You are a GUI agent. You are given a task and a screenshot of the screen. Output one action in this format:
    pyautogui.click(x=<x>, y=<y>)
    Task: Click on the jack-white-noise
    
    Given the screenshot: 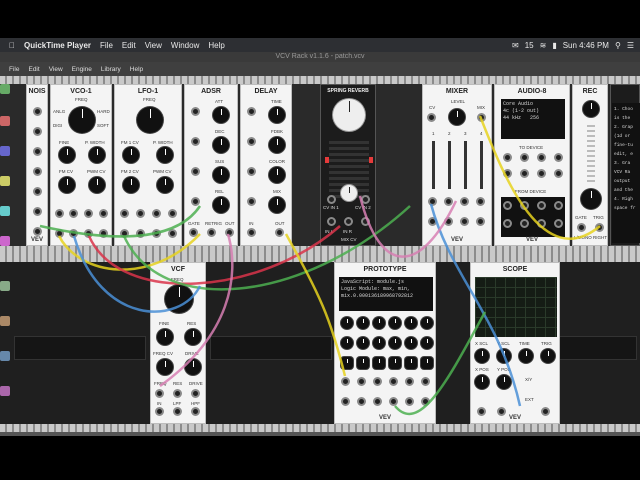 What is the action you would take?
    pyautogui.click(x=37, y=111)
    